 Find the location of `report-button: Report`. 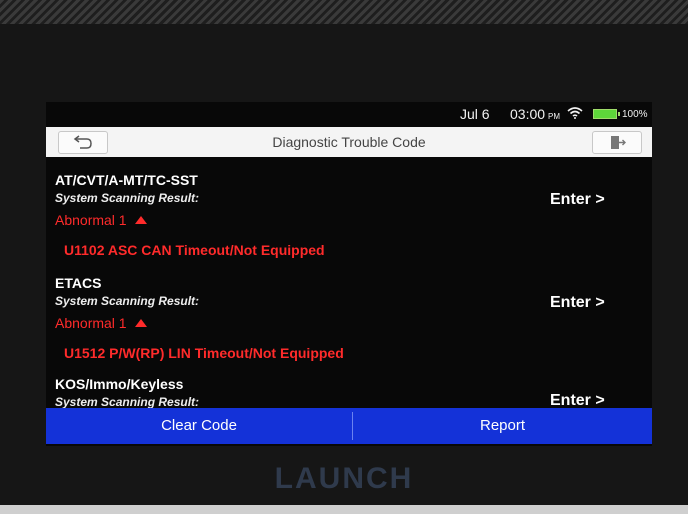

report-button: Report is located at coordinates (502, 426).